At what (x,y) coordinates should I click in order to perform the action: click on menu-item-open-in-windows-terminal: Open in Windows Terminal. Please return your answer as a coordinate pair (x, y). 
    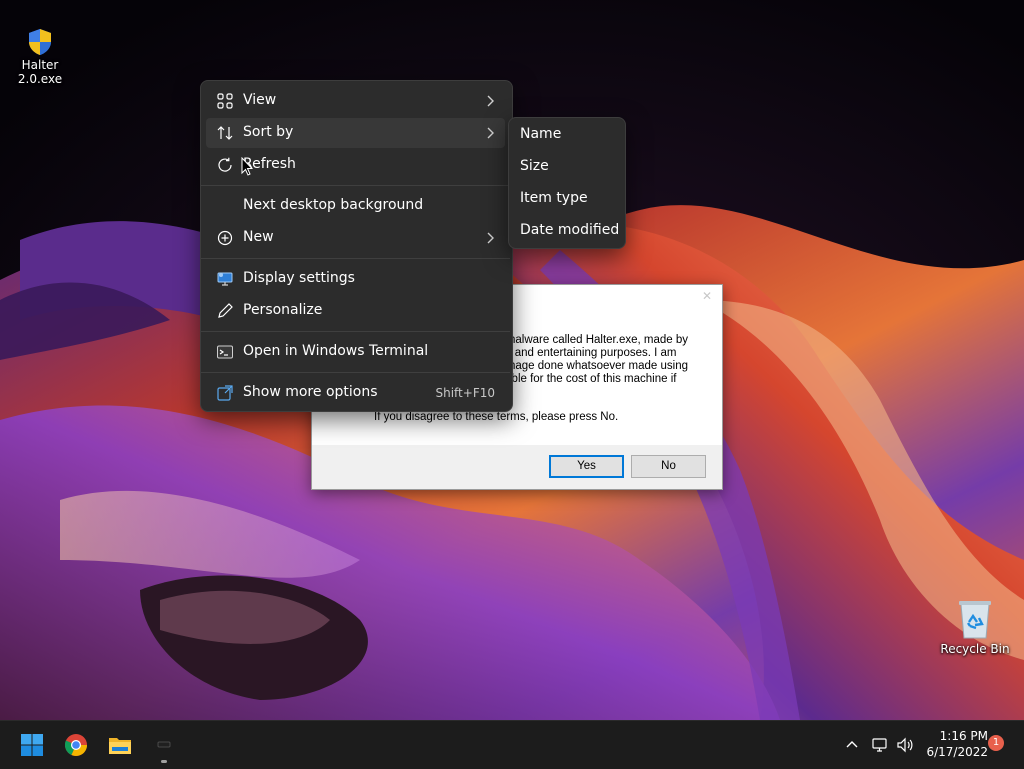
    Looking at the image, I should click on (355, 352).